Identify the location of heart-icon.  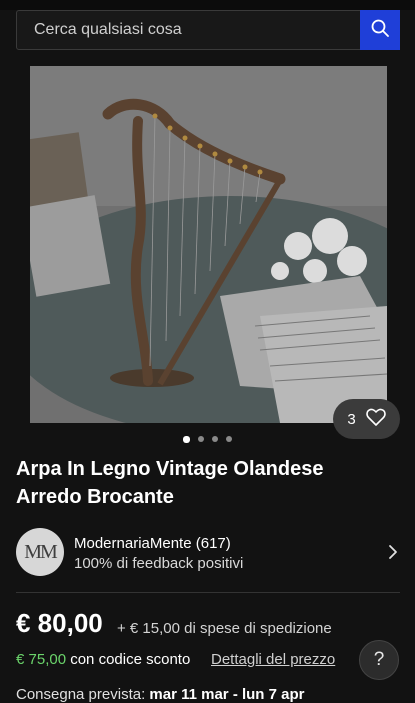
(375, 419).